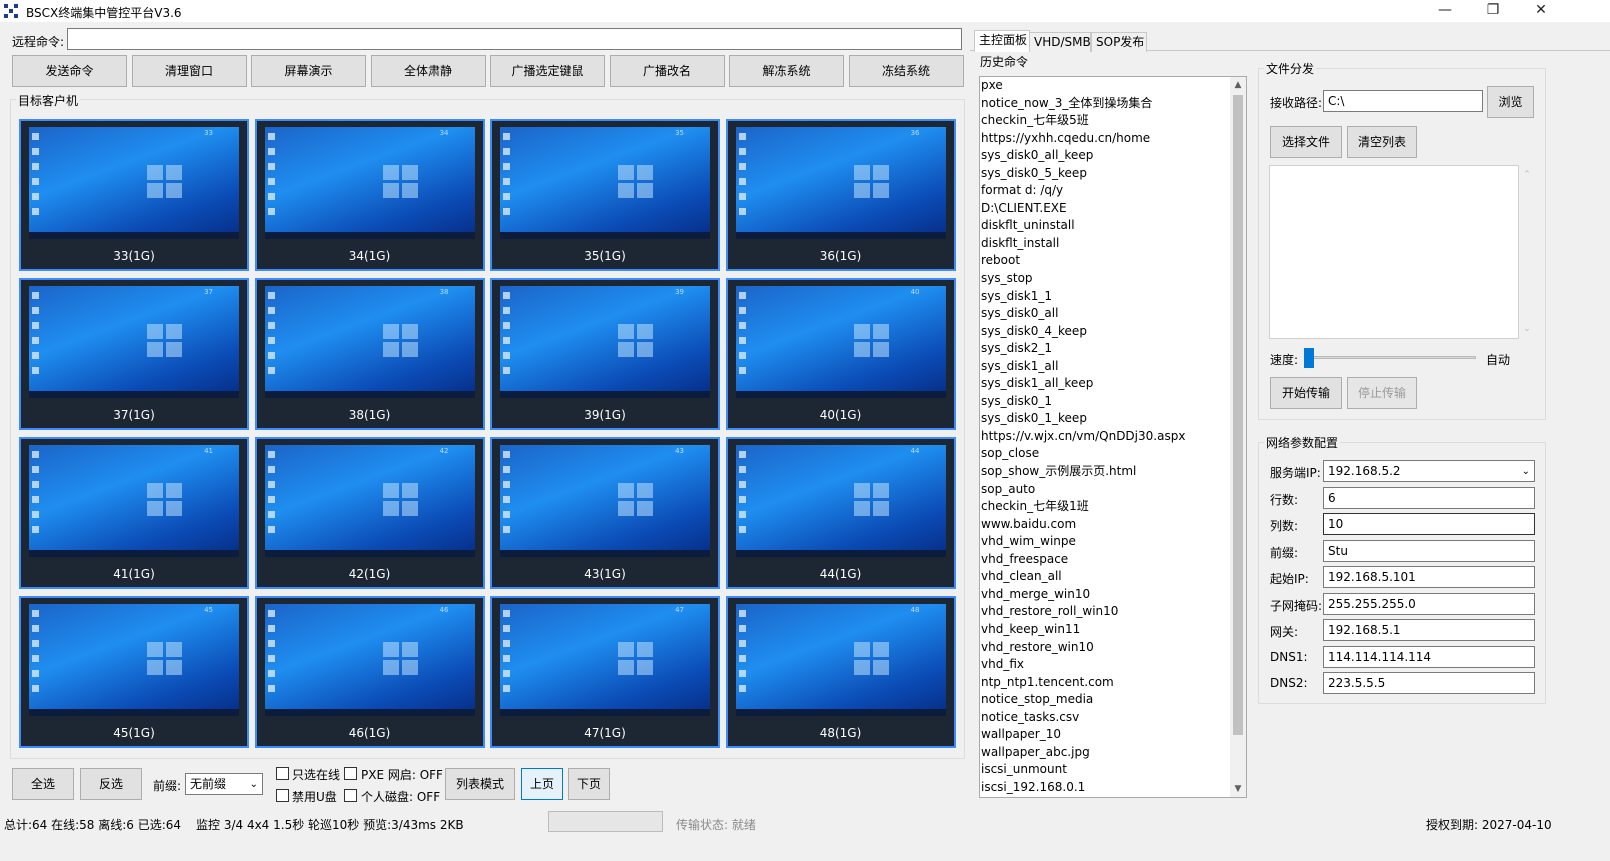 This screenshot has height=861, width=1610. I want to click on tab-main-panel: 主控面板, so click(1002, 41).